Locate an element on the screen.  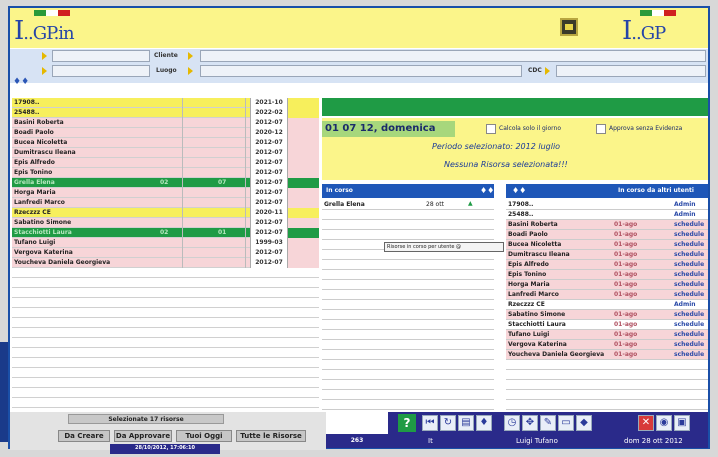
cdc-field is located at coordinates (631, 71).